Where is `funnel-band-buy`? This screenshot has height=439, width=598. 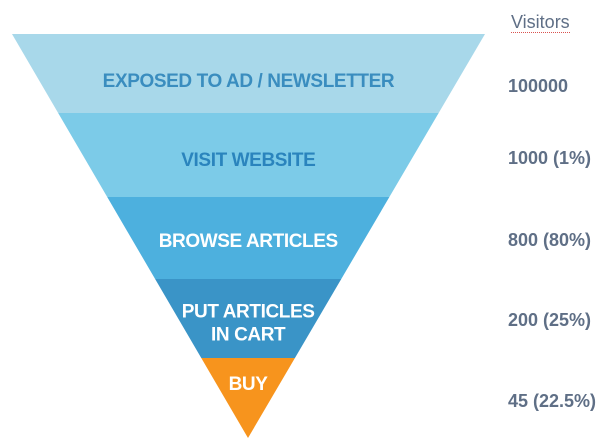
funnel-band-buy is located at coordinates (248, 398).